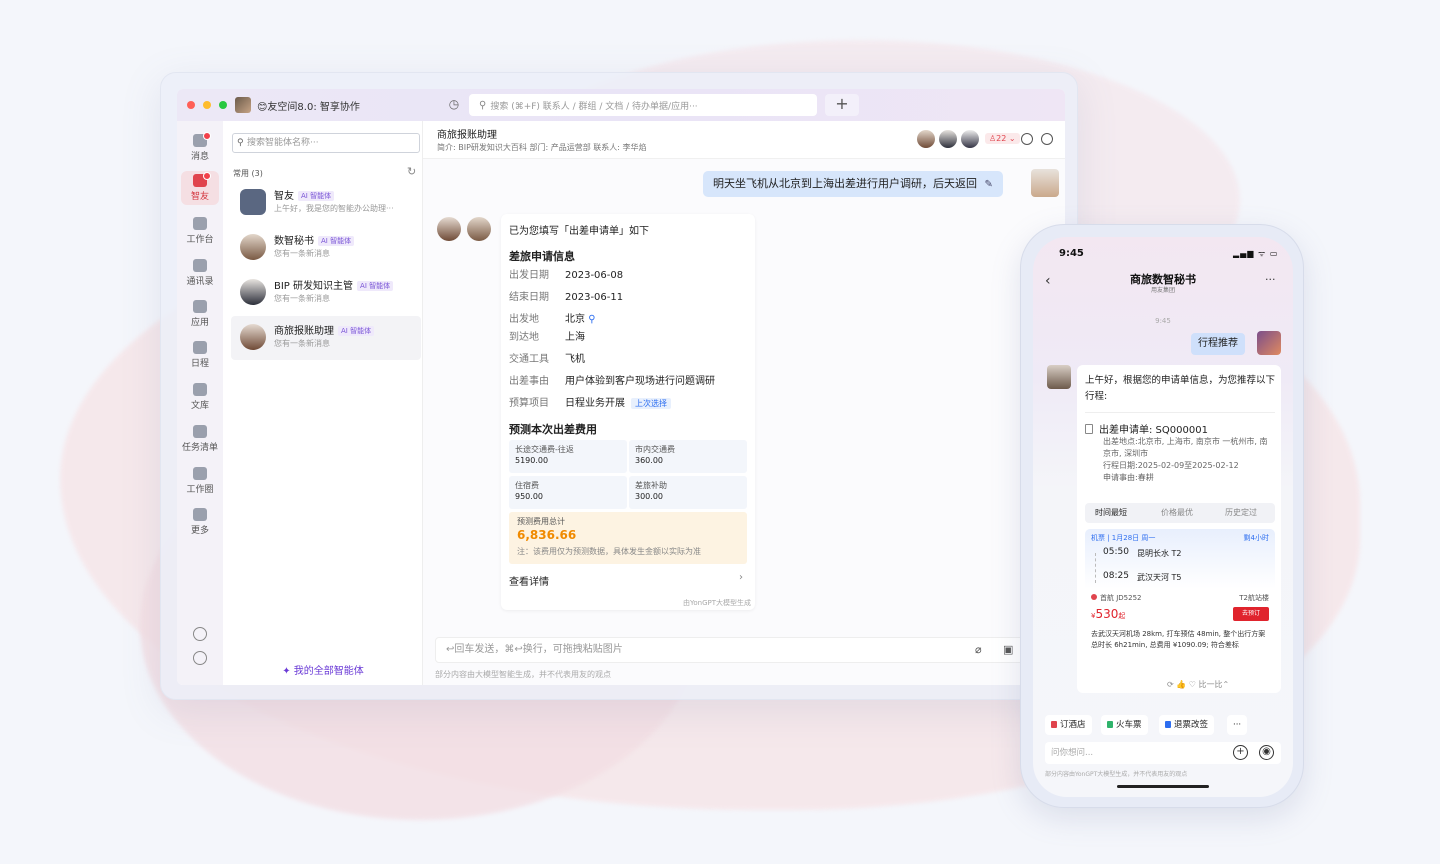  I want to click on cost-item: 住宿费 950.00, so click(568, 492).